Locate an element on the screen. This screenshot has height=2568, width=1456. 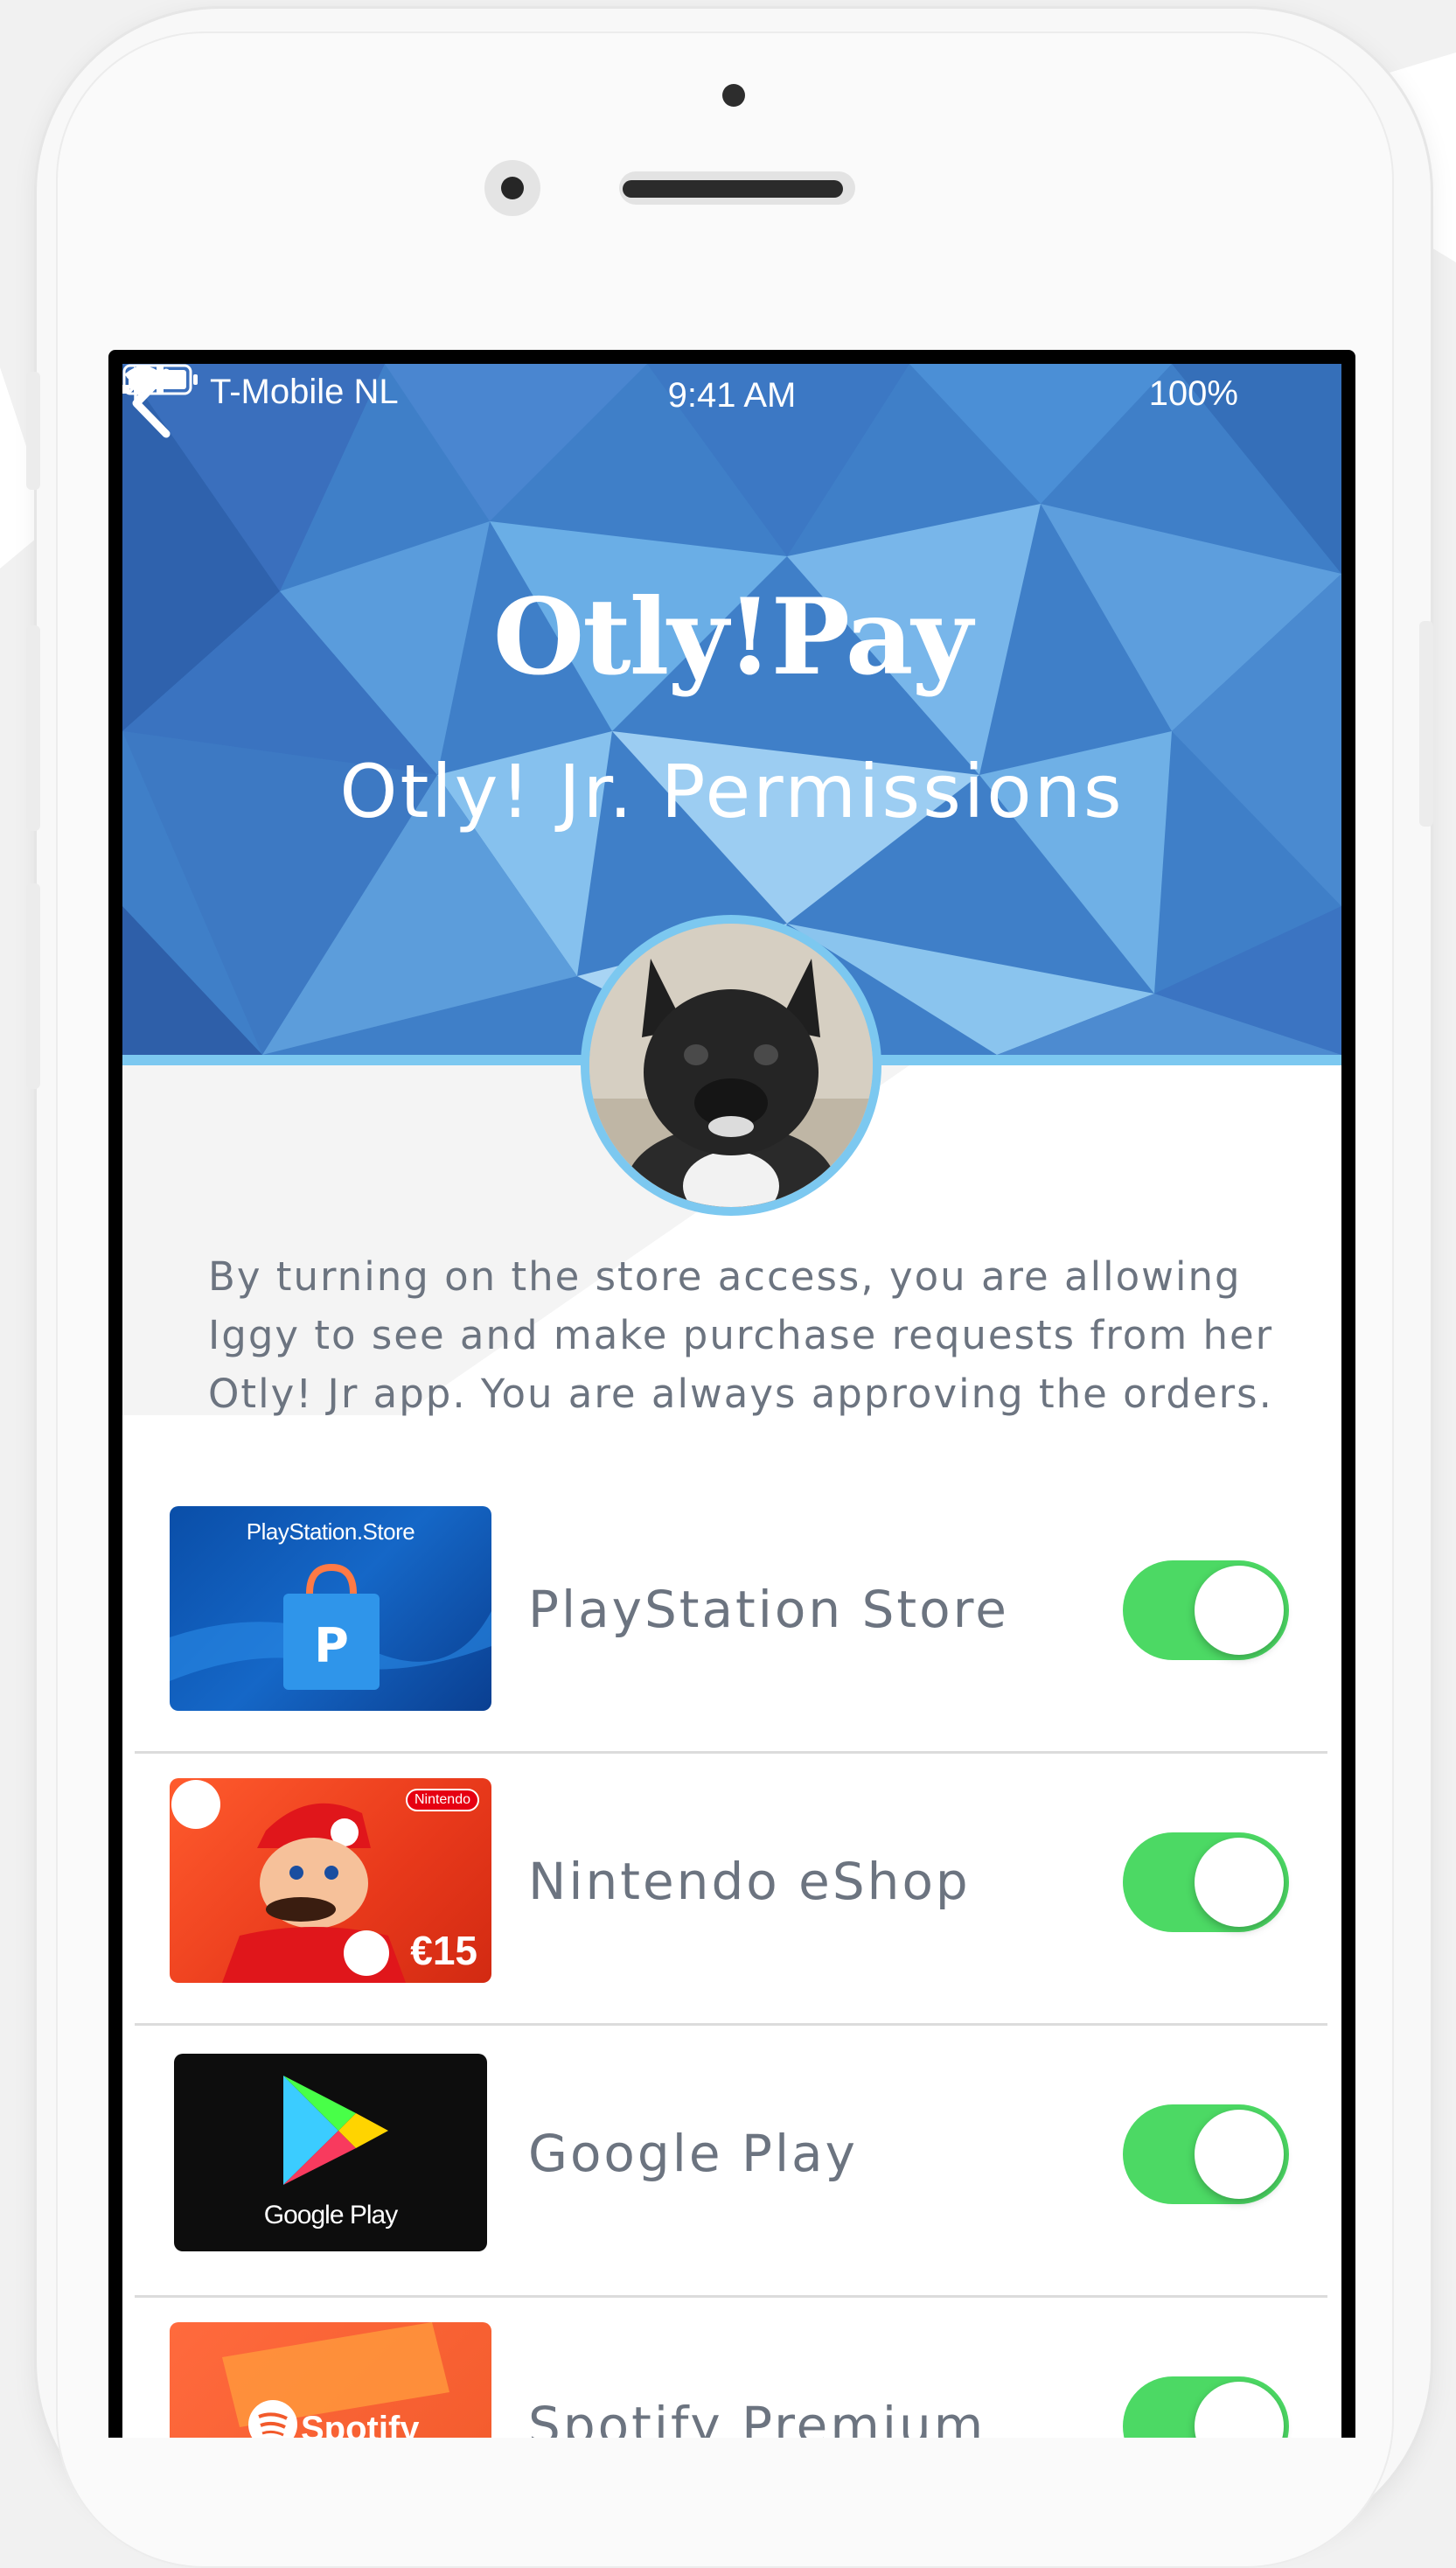
playstation-toggle is located at coordinates (1206, 1610).